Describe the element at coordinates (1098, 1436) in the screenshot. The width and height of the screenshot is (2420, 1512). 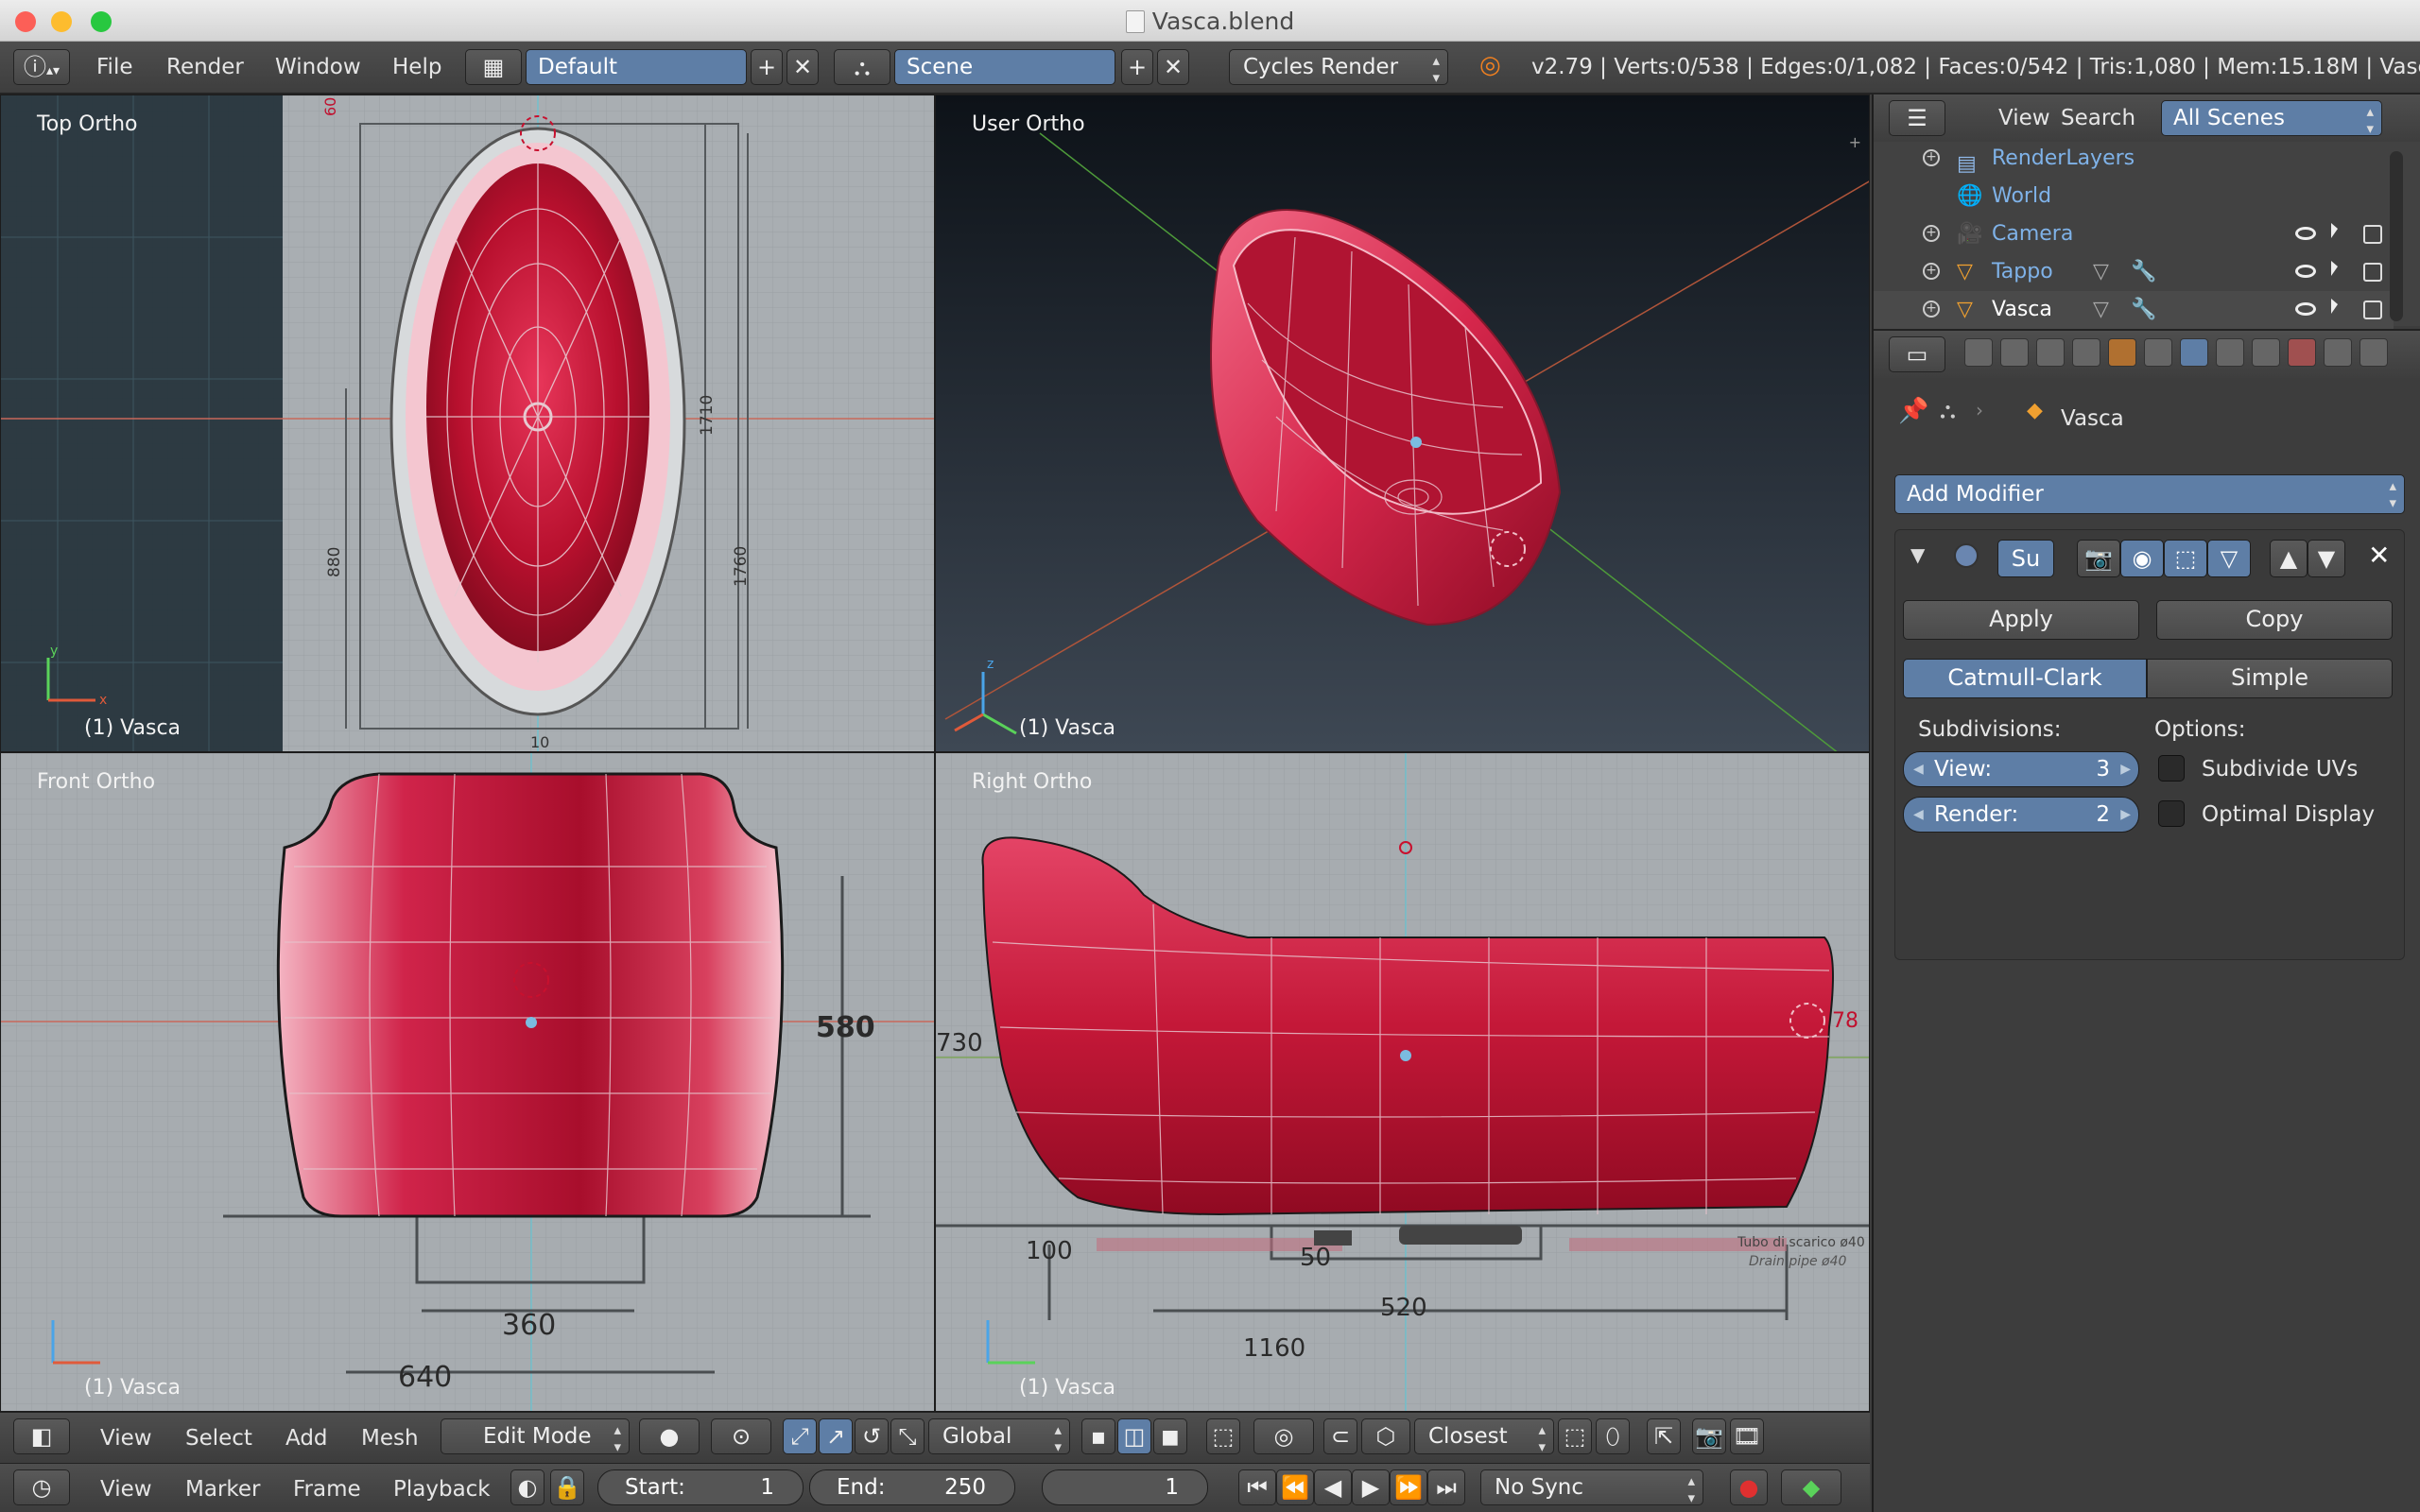
I see `vertex-select-button: ▪` at that location.